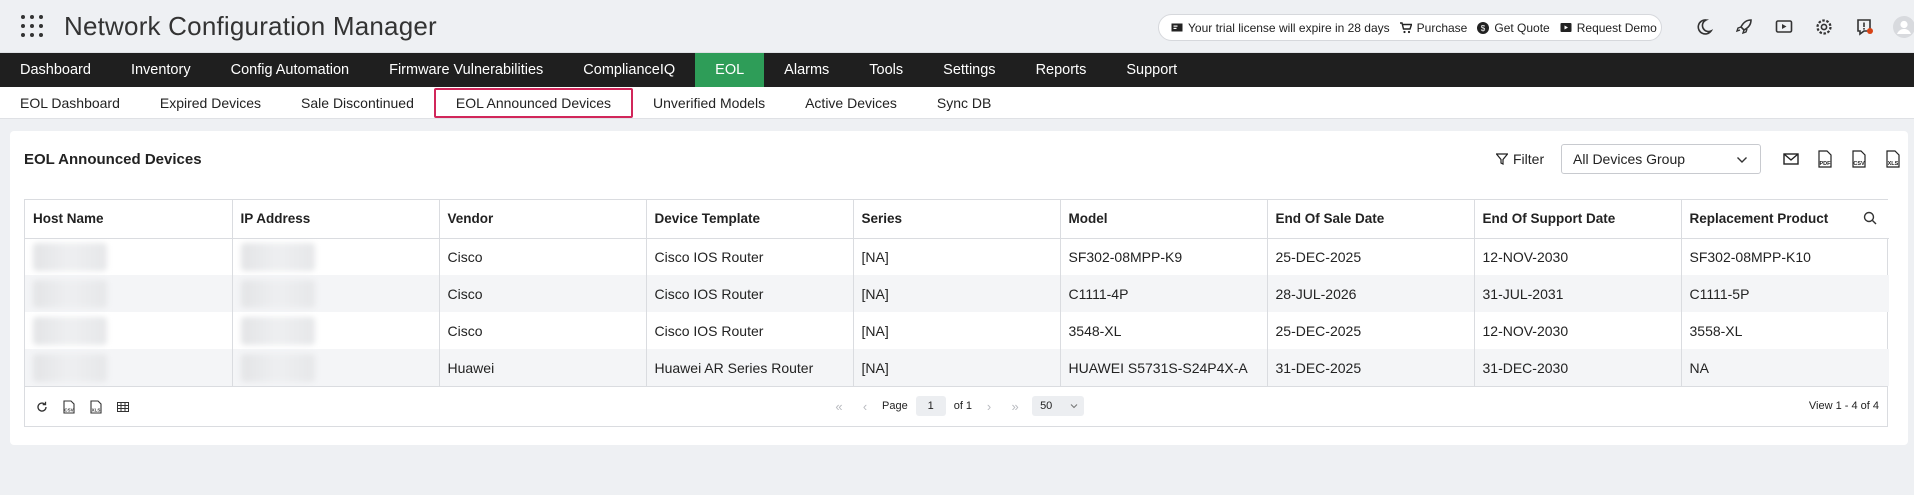 The width and height of the screenshot is (1914, 495). What do you see at coordinates (68, 407) in the screenshot?
I see `csv-export-icon: CSV` at bounding box center [68, 407].